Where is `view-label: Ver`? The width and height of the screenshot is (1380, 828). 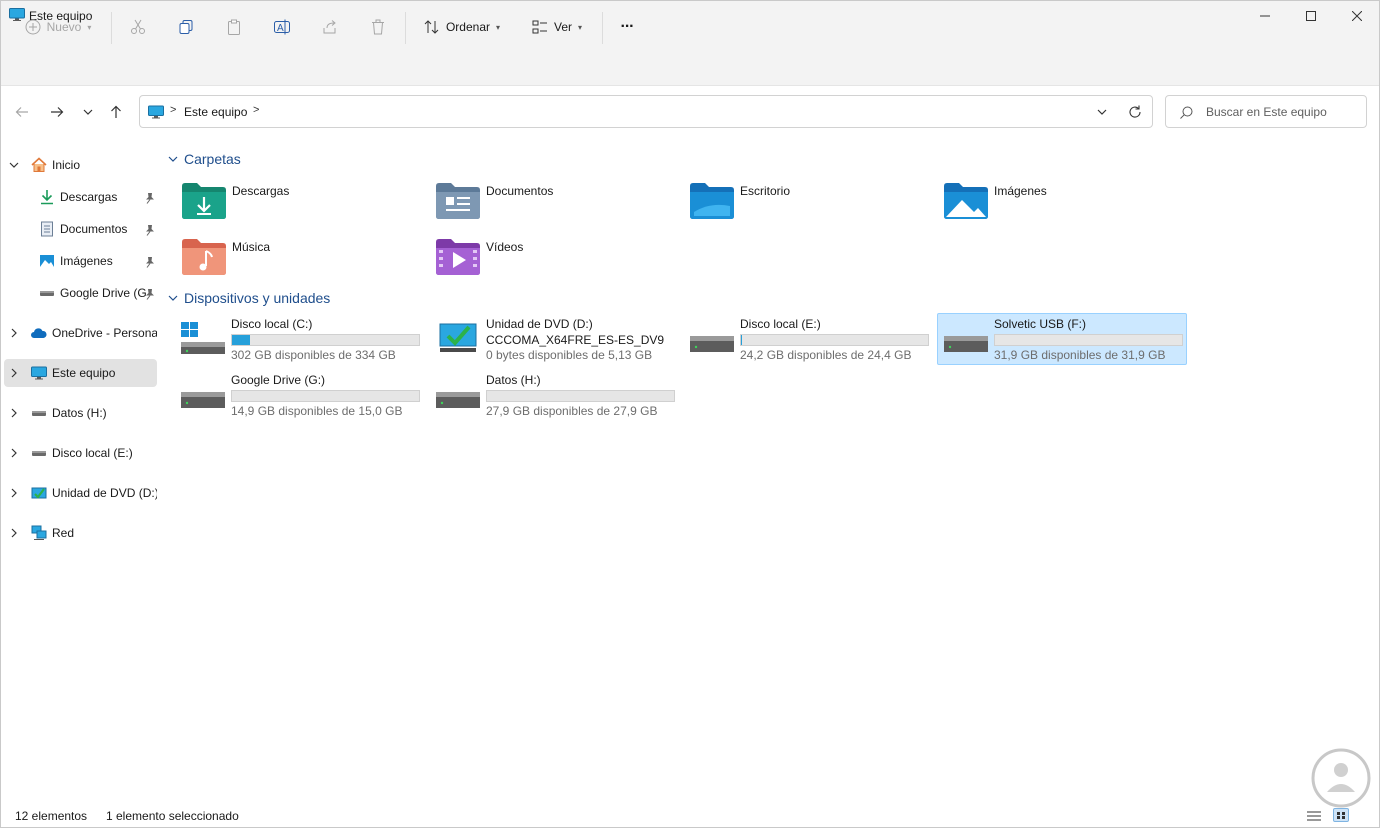 view-label: Ver is located at coordinates (562, 27).